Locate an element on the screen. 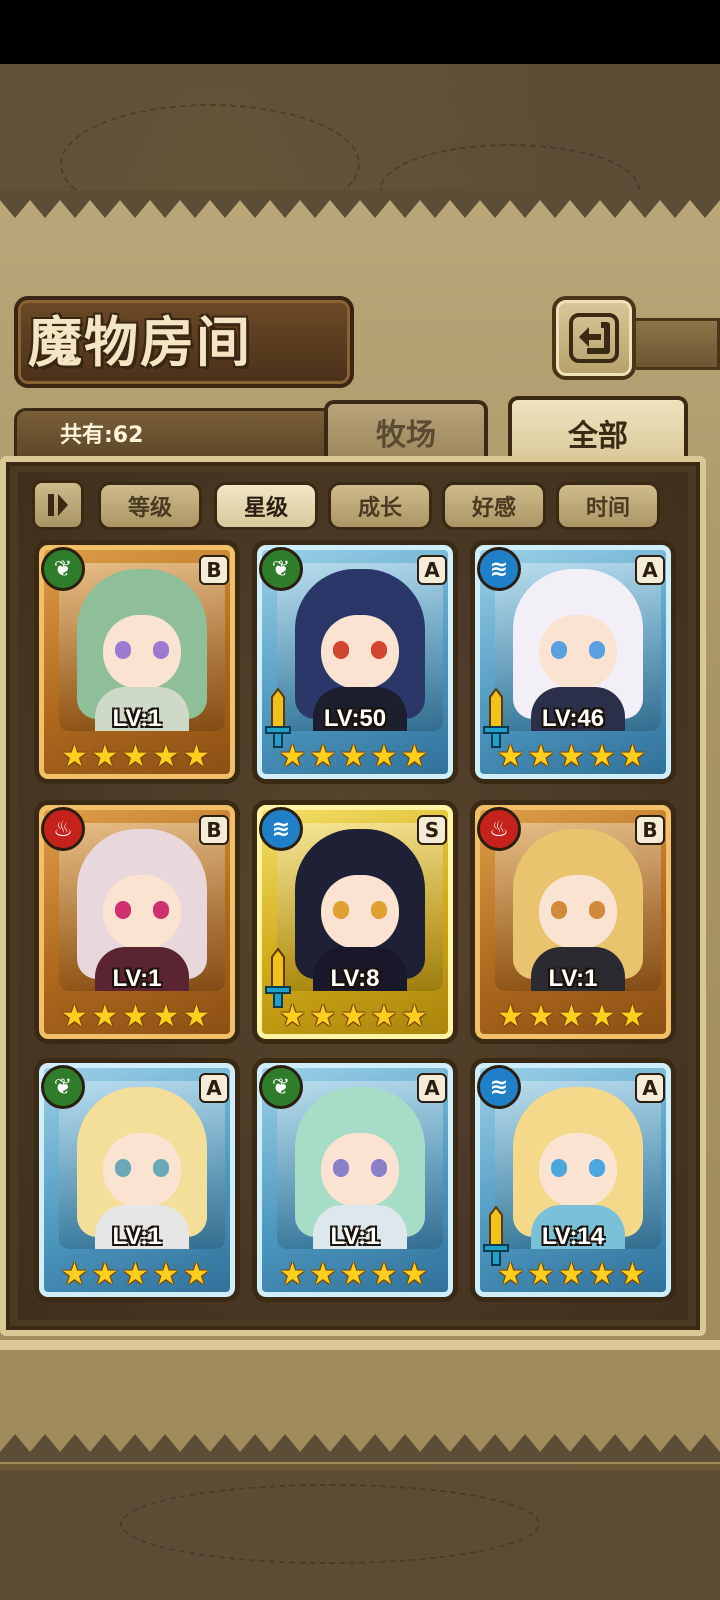  tab-farm-label: 牧场 is located at coordinates (406, 435).